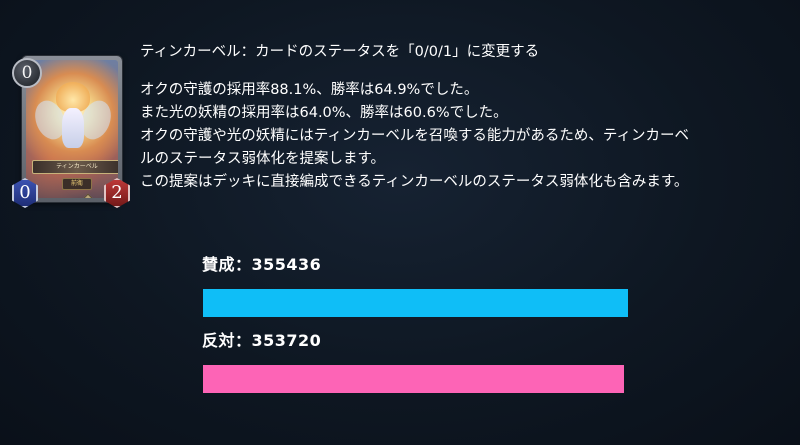 This screenshot has width=800, height=445. Describe the element at coordinates (262, 264) in the screenshot. I see `agree-vote-label: 賛成：355436` at that location.